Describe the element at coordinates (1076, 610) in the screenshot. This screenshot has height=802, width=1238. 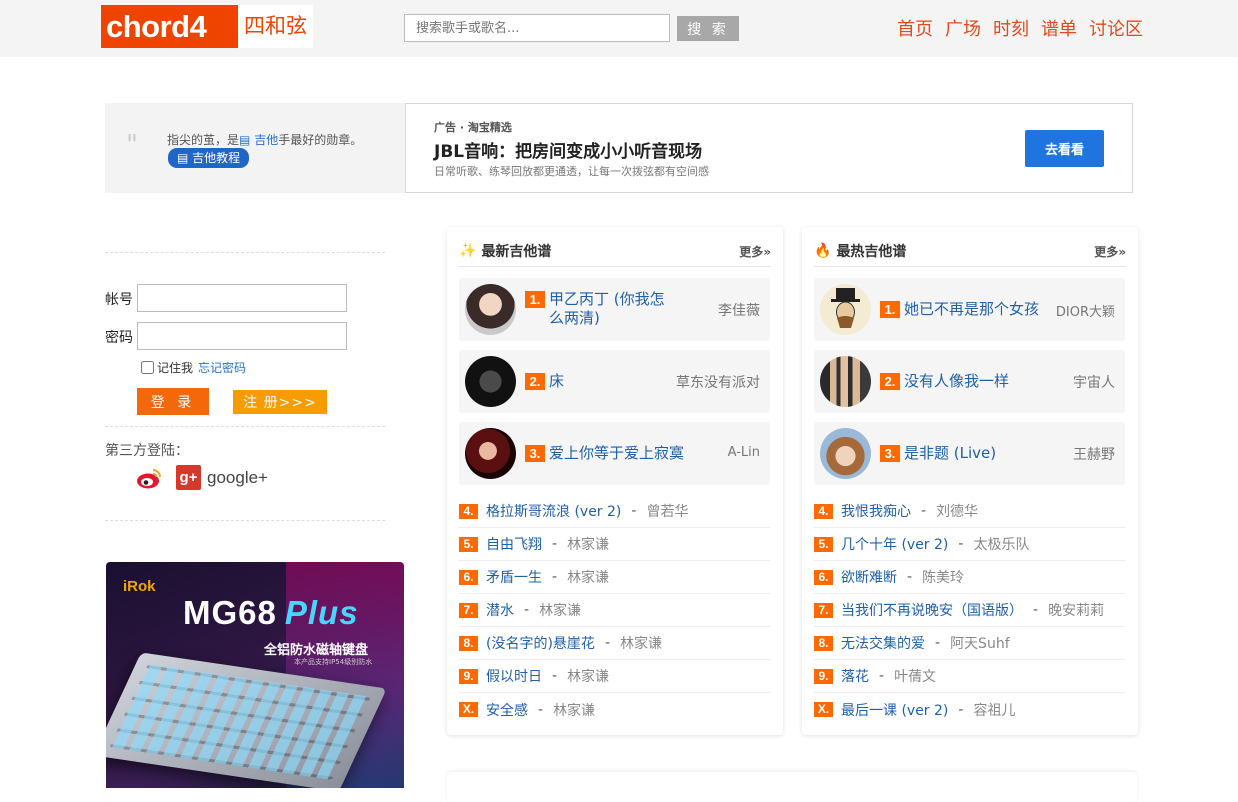
I see `artist-name: 晚安莉莉` at that location.